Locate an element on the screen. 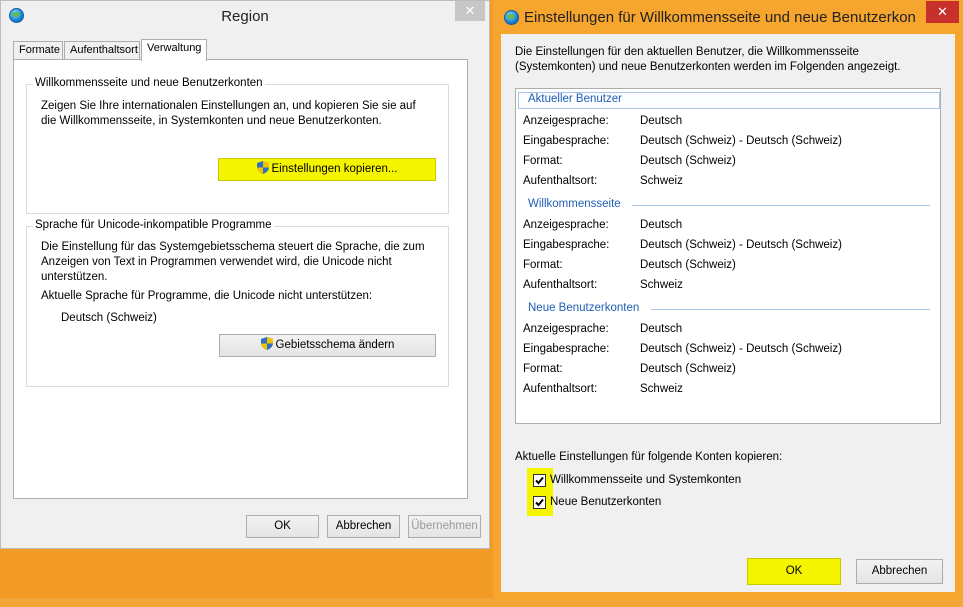 This screenshot has width=963, height=607. tab-verwaltung: Verwaltung is located at coordinates (174, 50).